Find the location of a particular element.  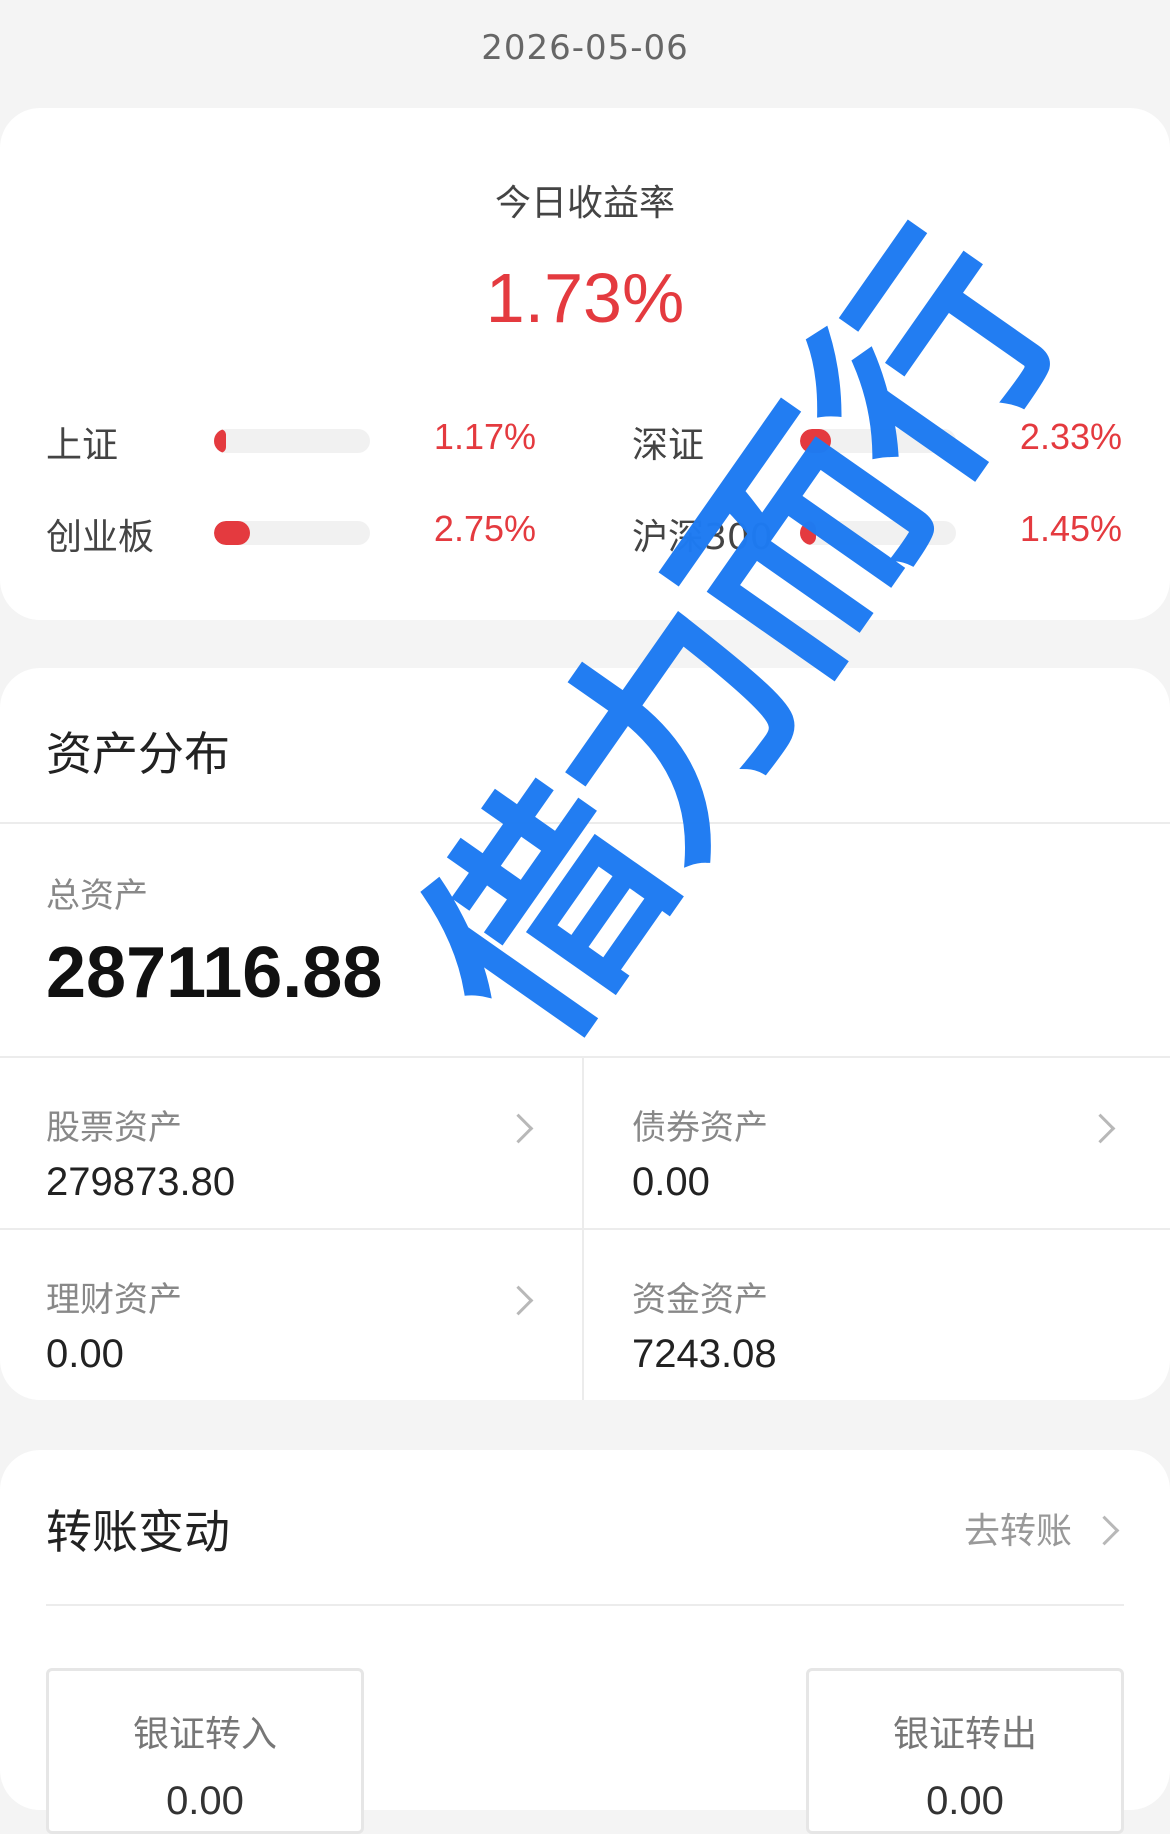

index-pct: 2.75% is located at coordinates (484, 528).